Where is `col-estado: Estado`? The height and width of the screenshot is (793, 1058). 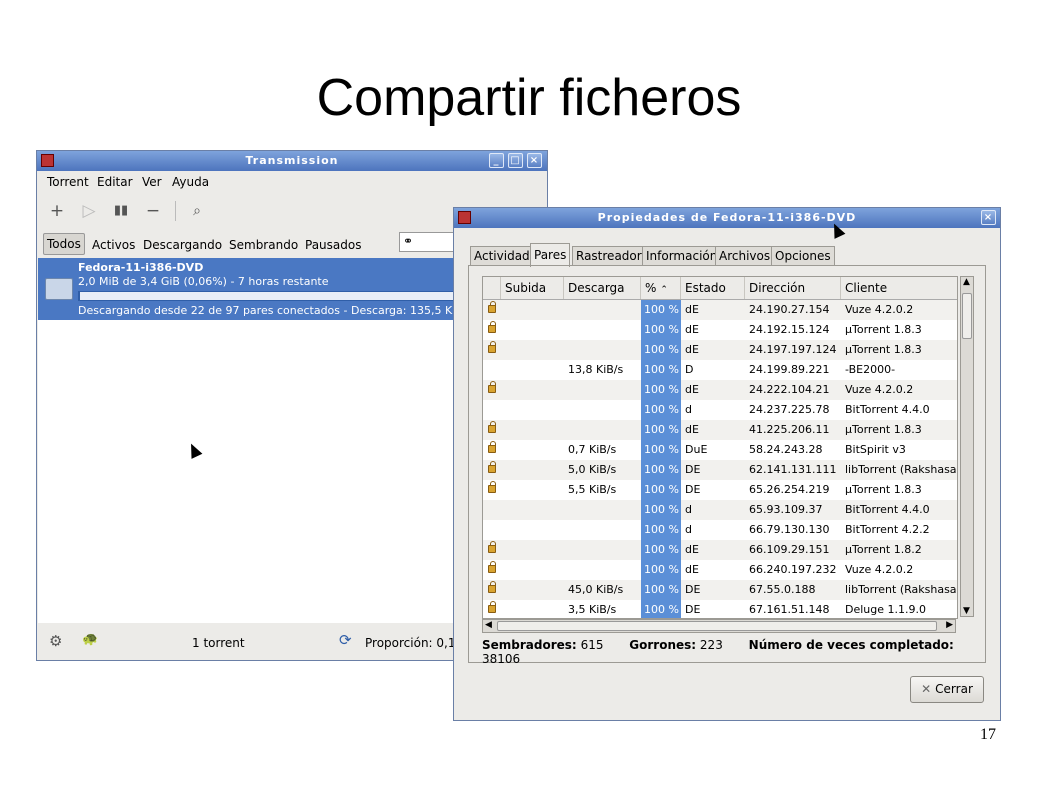
col-estado: Estado is located at coordinates (713, 288).